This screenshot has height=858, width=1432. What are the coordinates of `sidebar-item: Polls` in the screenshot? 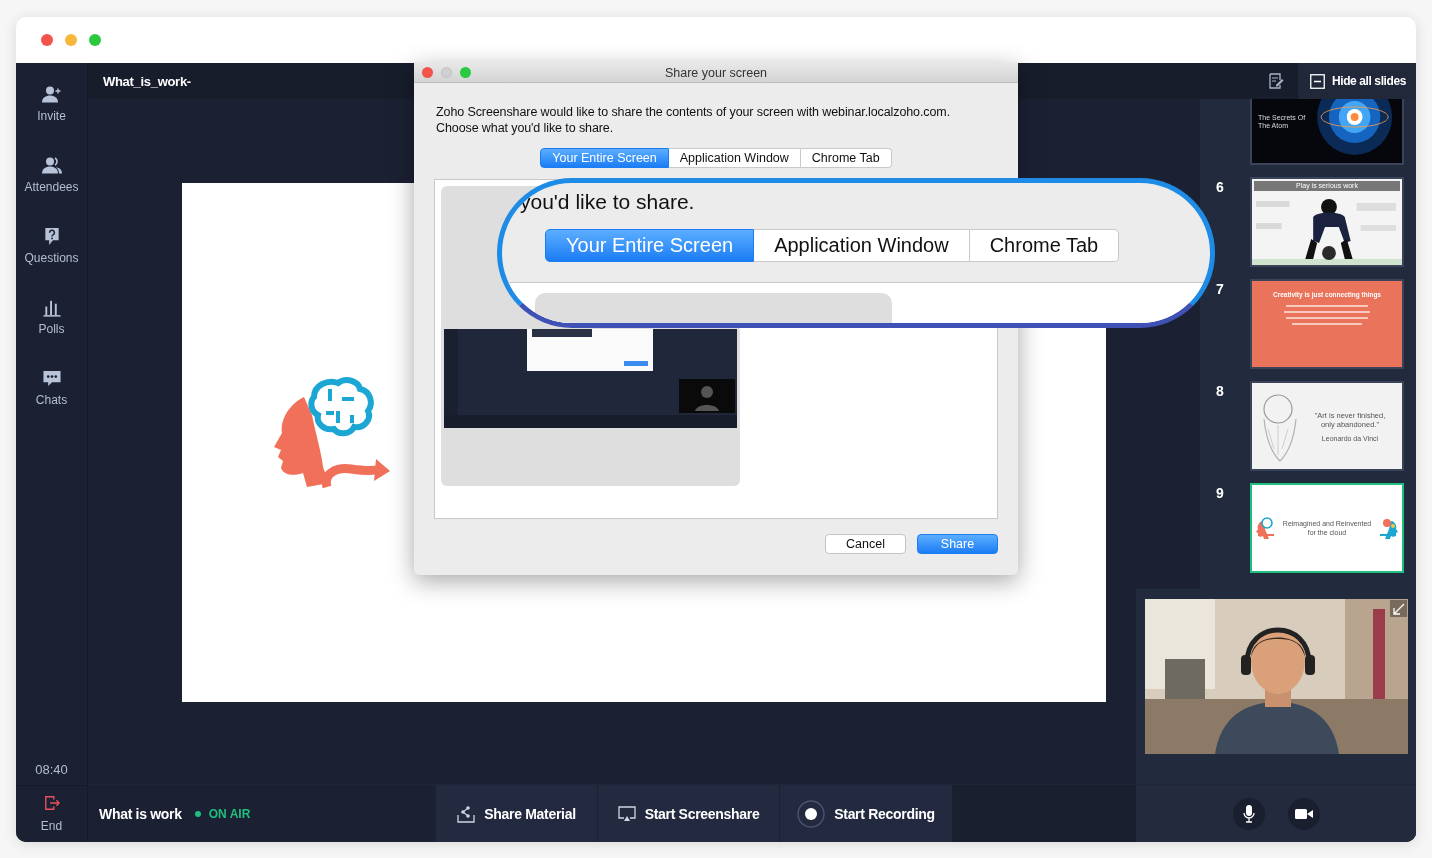 It's located at (51, 333).